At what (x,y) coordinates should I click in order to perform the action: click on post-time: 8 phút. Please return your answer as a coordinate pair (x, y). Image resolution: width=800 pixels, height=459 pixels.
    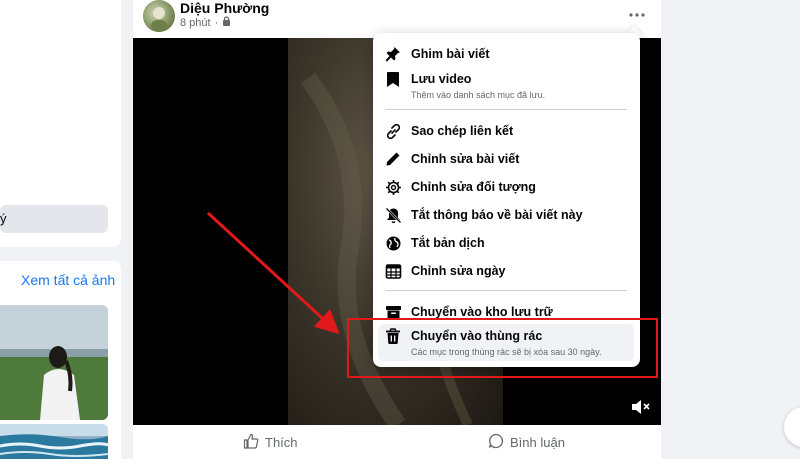
    Looking at the image, I should click on (195, 23).